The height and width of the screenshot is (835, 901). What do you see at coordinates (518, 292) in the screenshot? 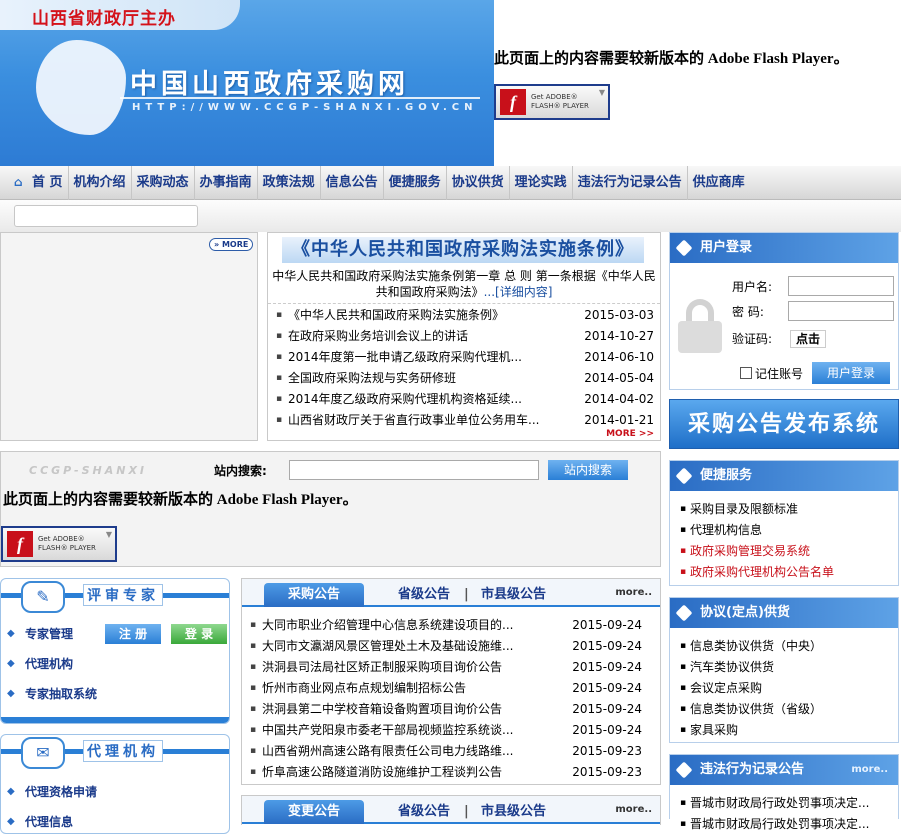
I see `law-detail-link: ...[详细内容]` at bounding box center [518, 292].